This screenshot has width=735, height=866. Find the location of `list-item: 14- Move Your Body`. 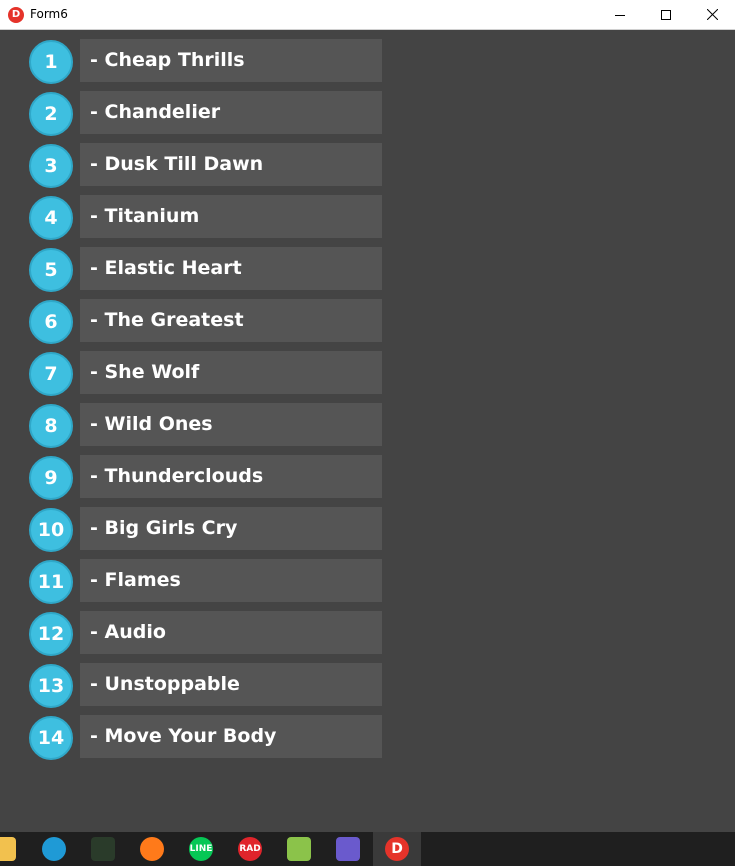

list-item: 14- Move Your Body is located at coordinates (200, 733).